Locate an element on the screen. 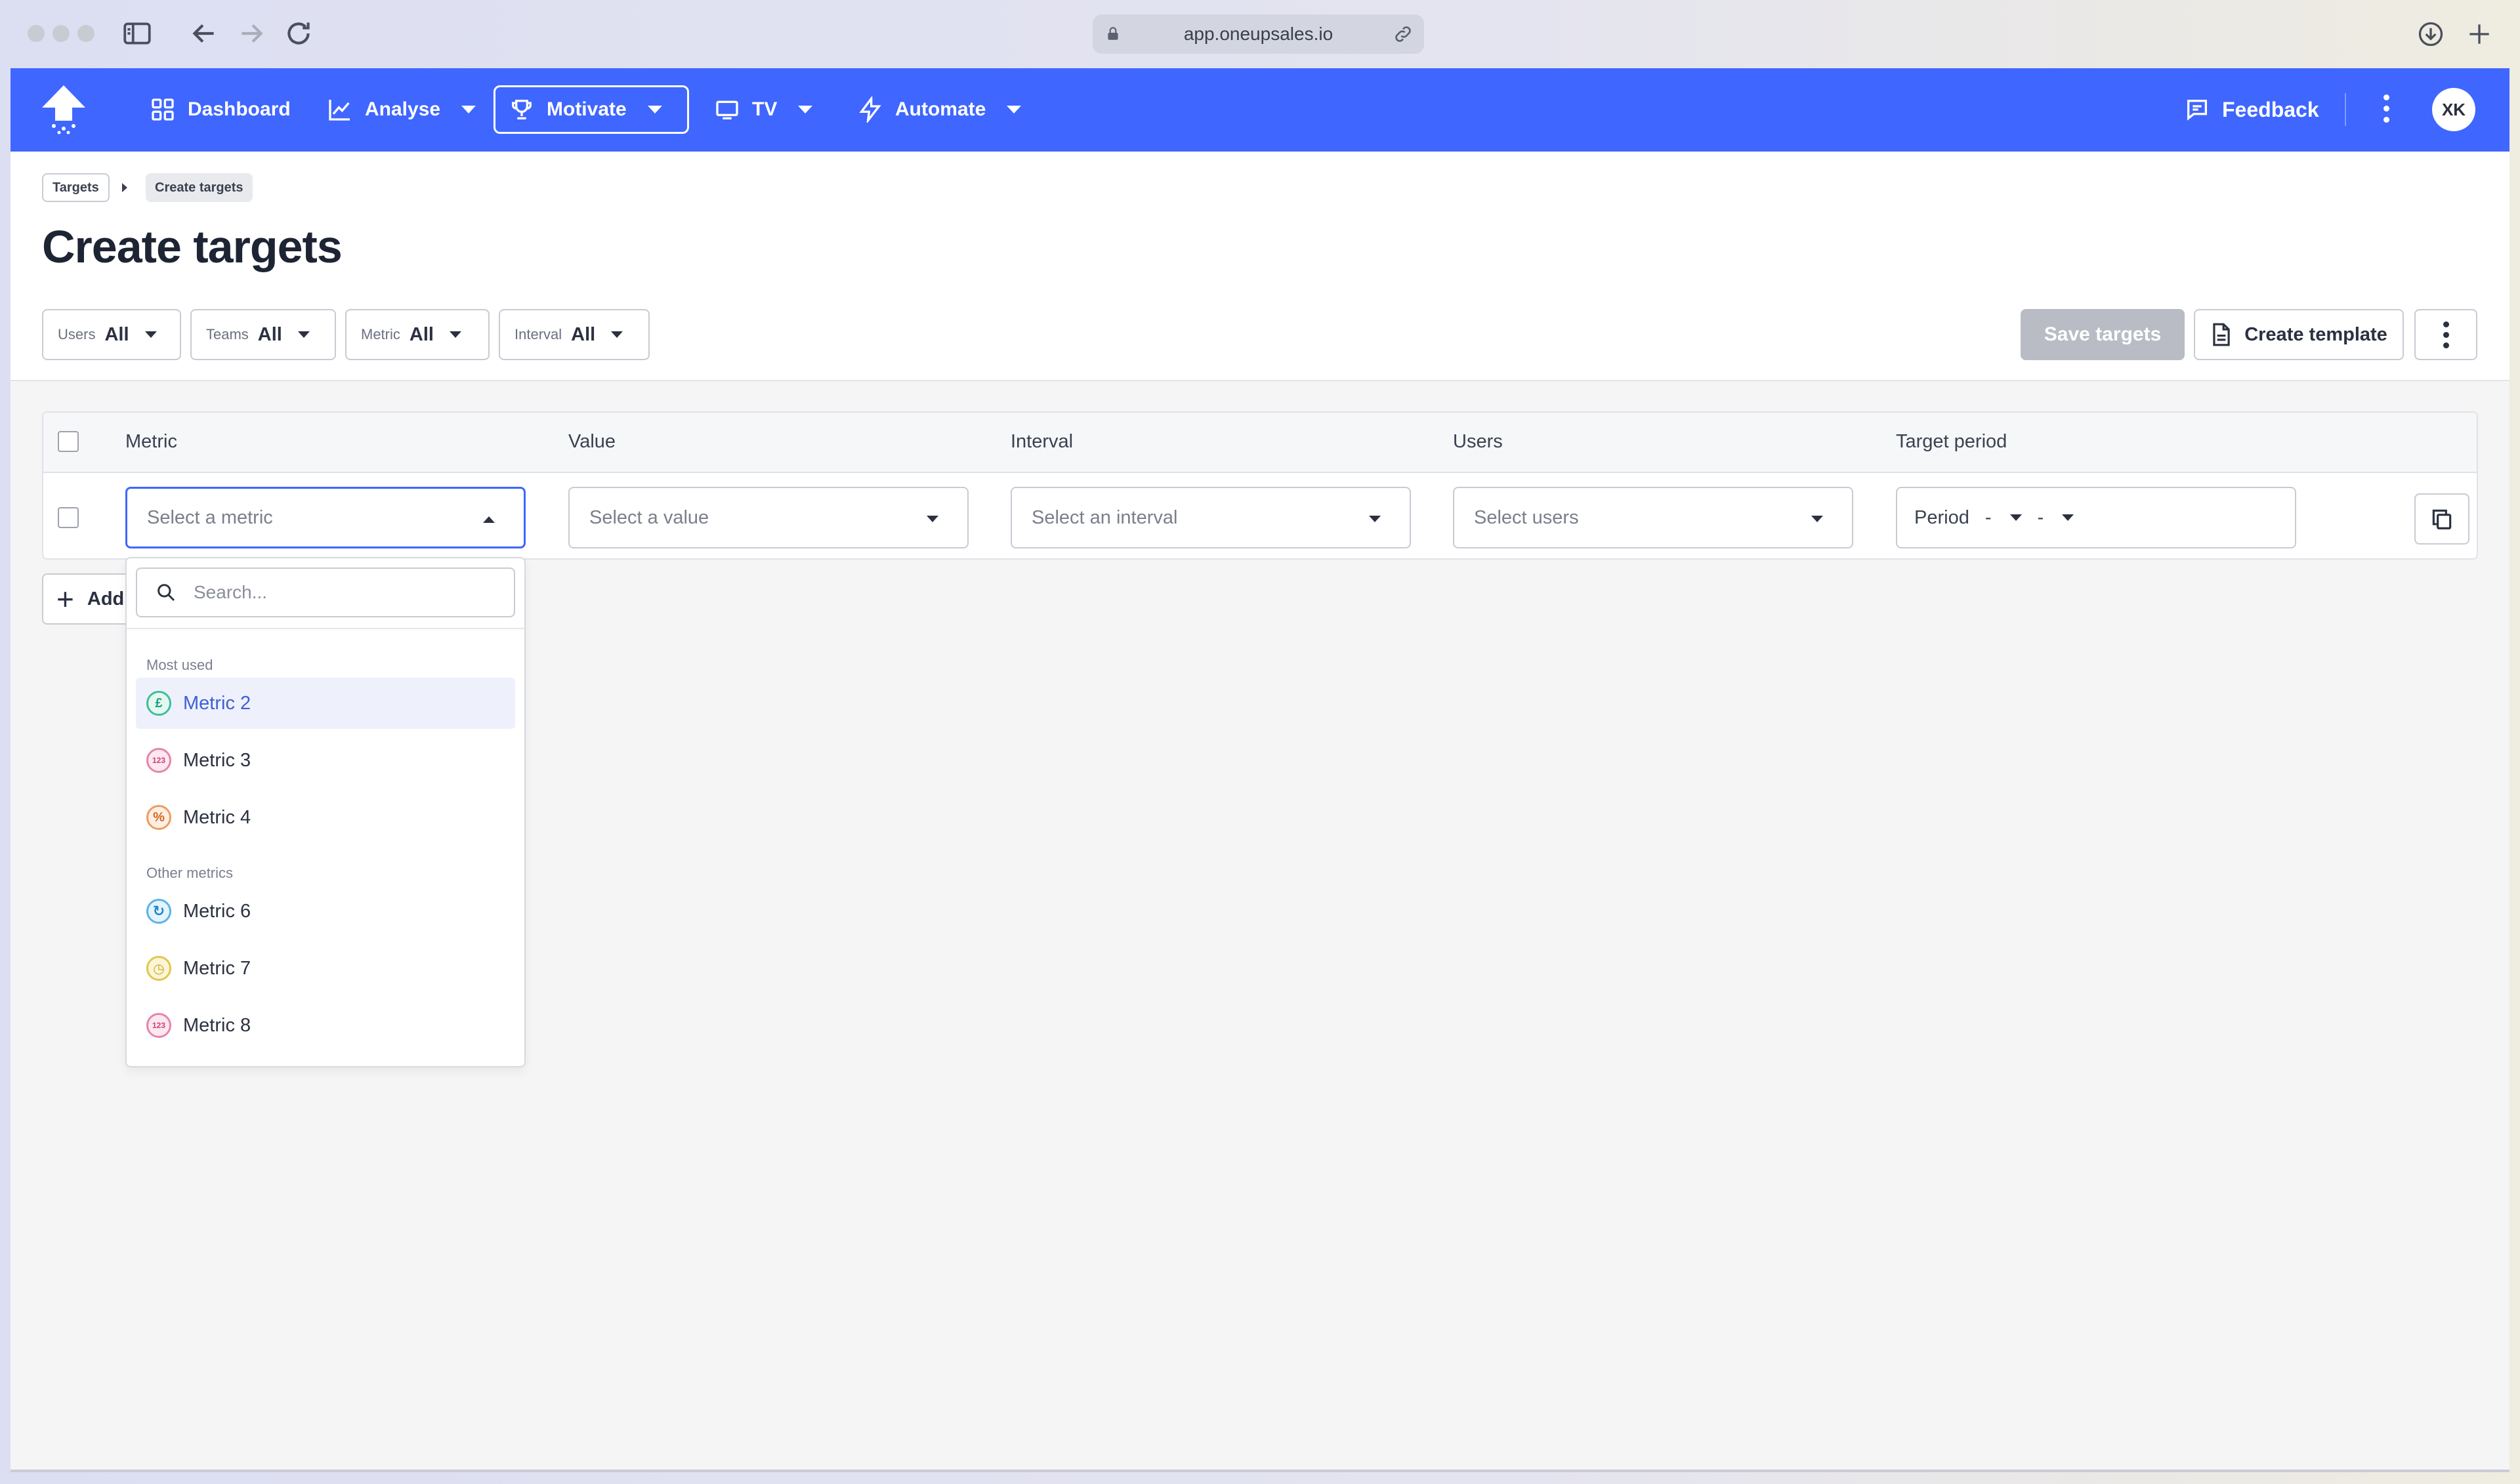  nav-item-dashboard: Dashboard is located at coordinates (220, 110).